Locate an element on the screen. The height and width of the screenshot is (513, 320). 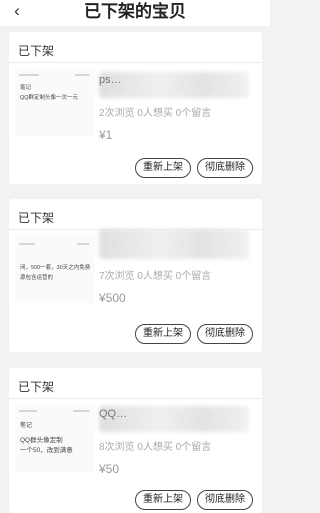
top-bar: ‹ 已下架的宝贝 is located at coordinates (135, 13).